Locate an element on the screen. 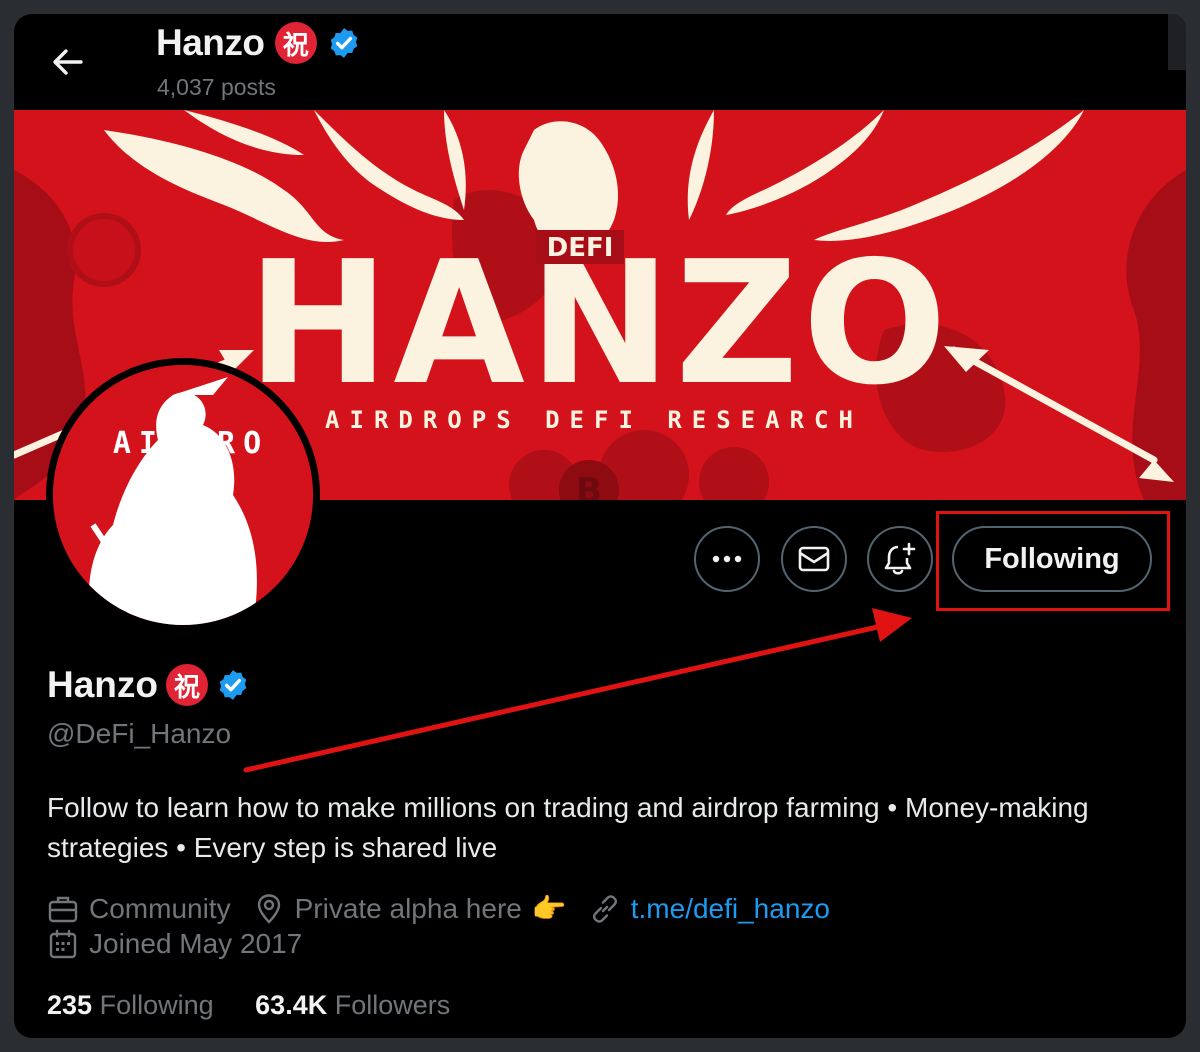 This screenshot has height=1052, width=1200. profile-avatar: AIRDRO is located at coordinates (183, 495).